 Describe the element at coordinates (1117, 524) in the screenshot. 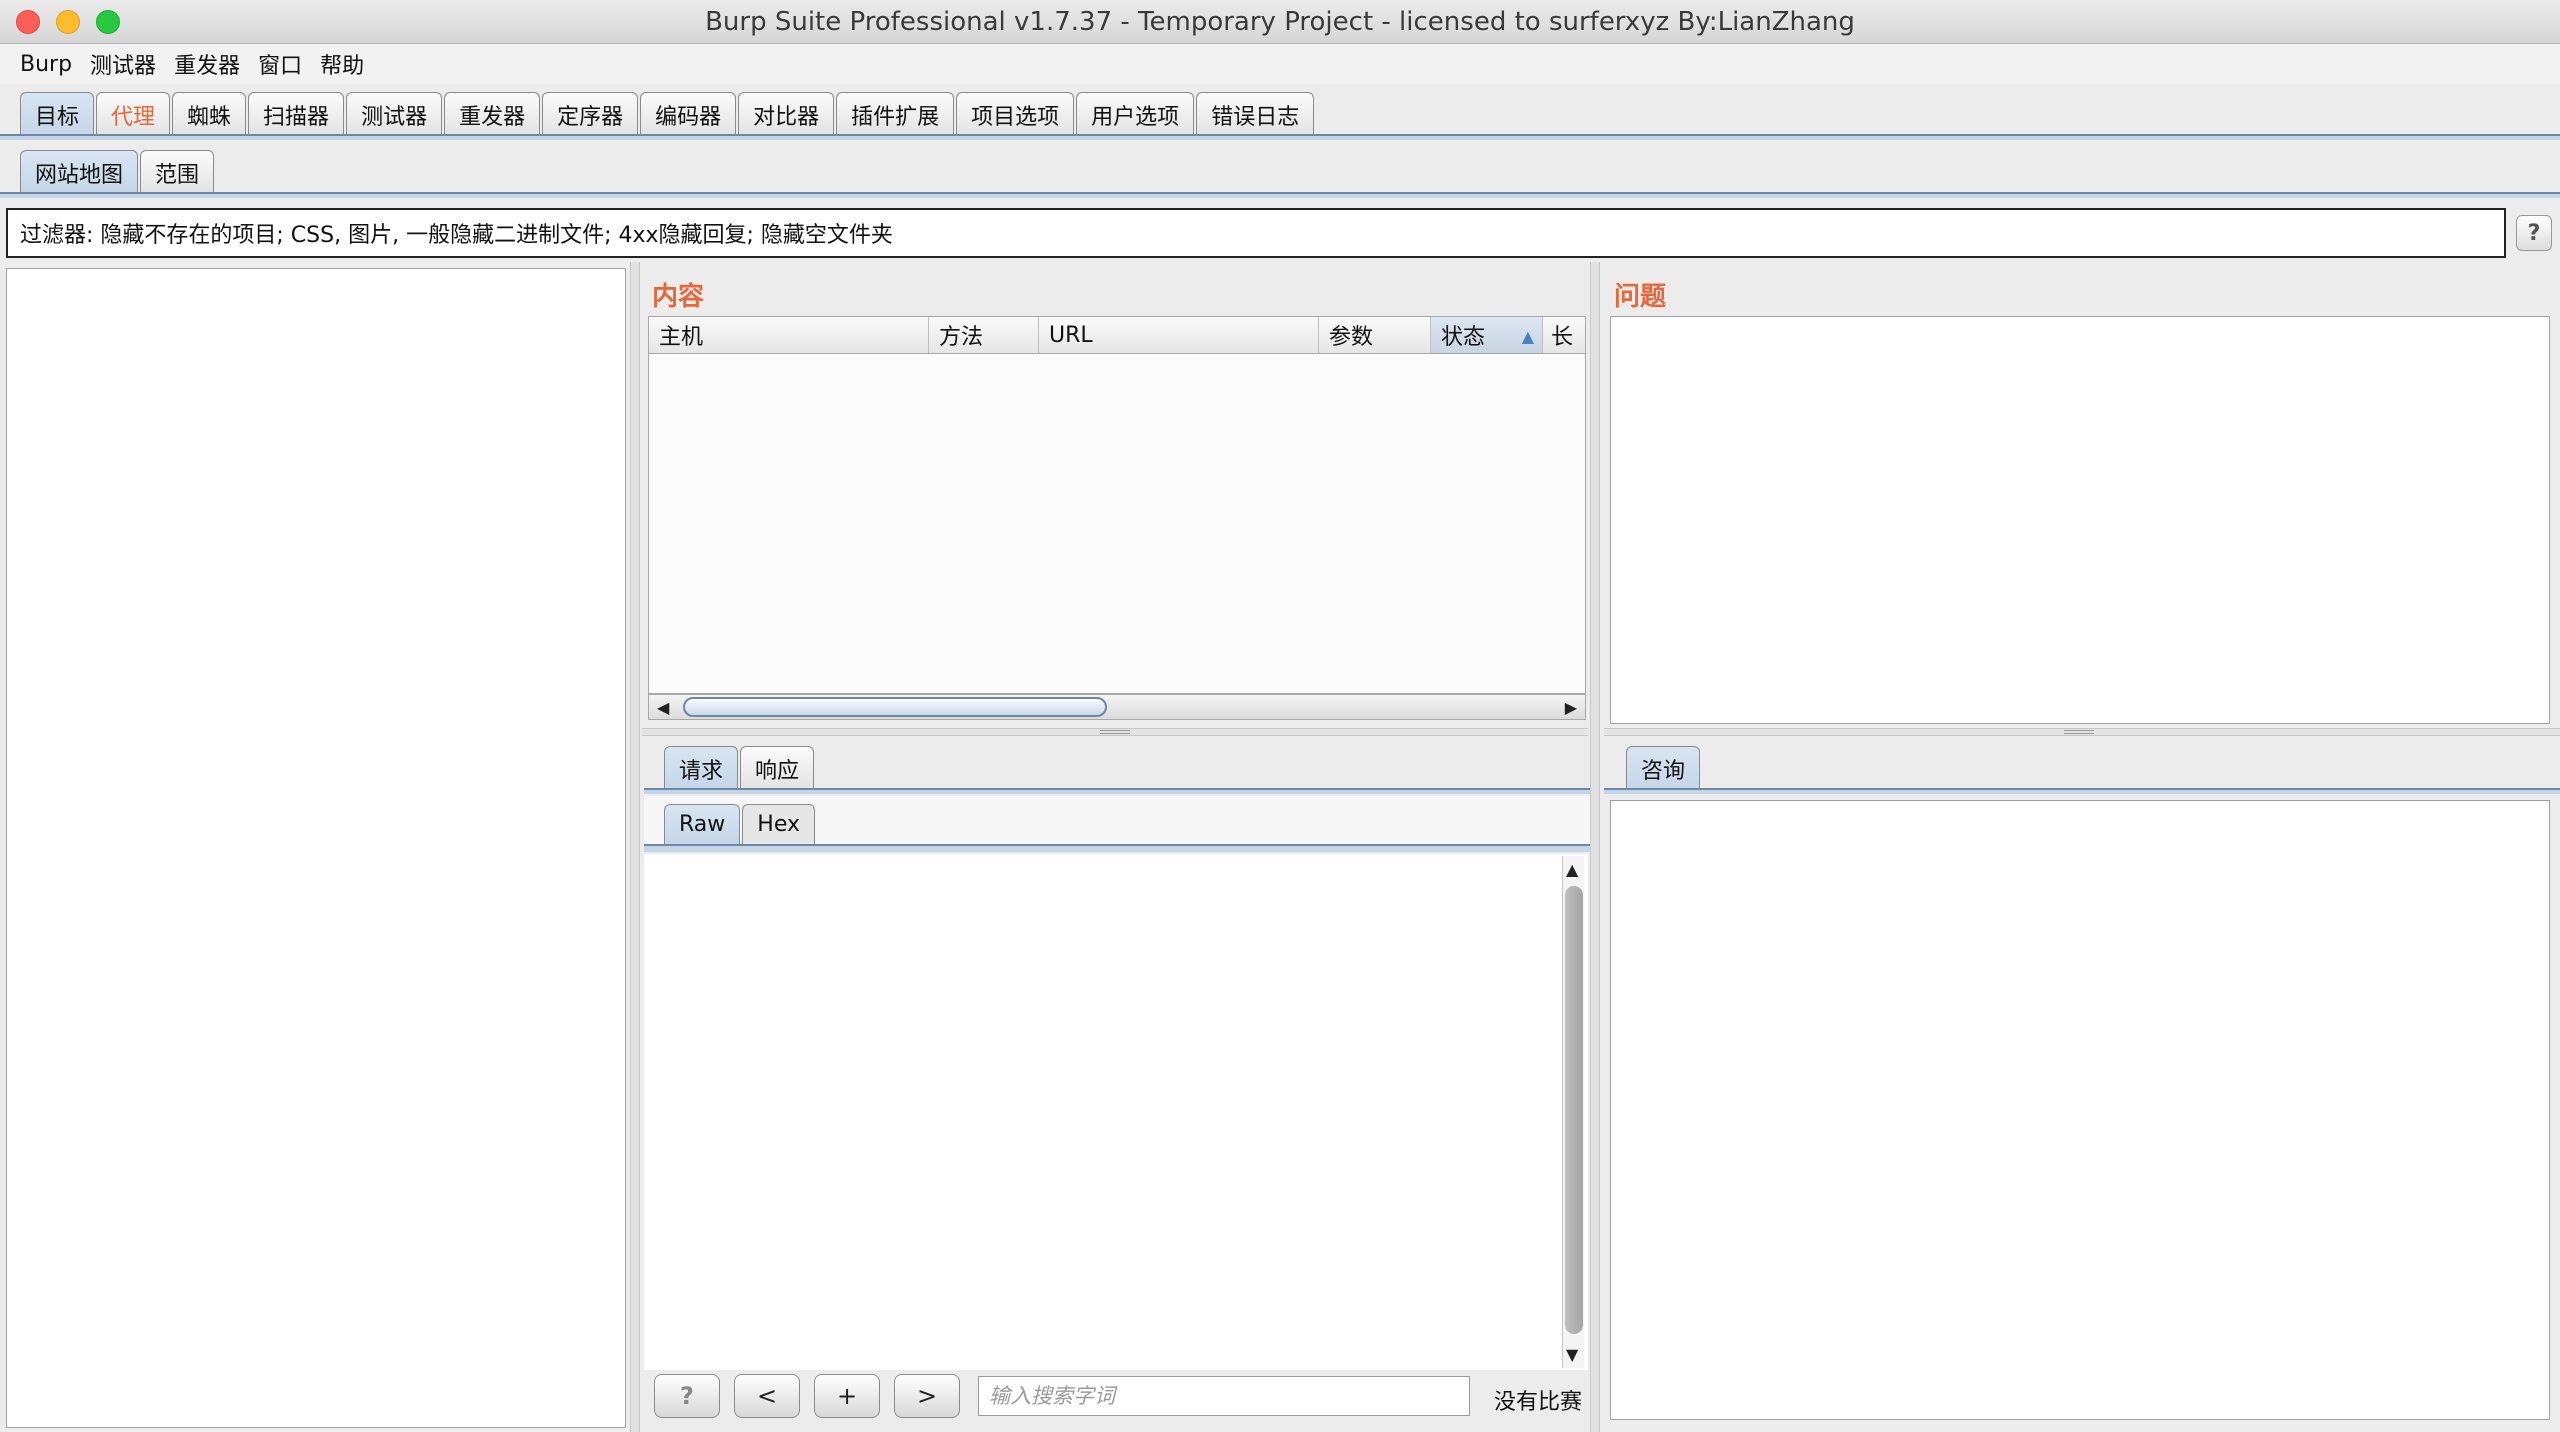

I see `contents-table-body` at that location.